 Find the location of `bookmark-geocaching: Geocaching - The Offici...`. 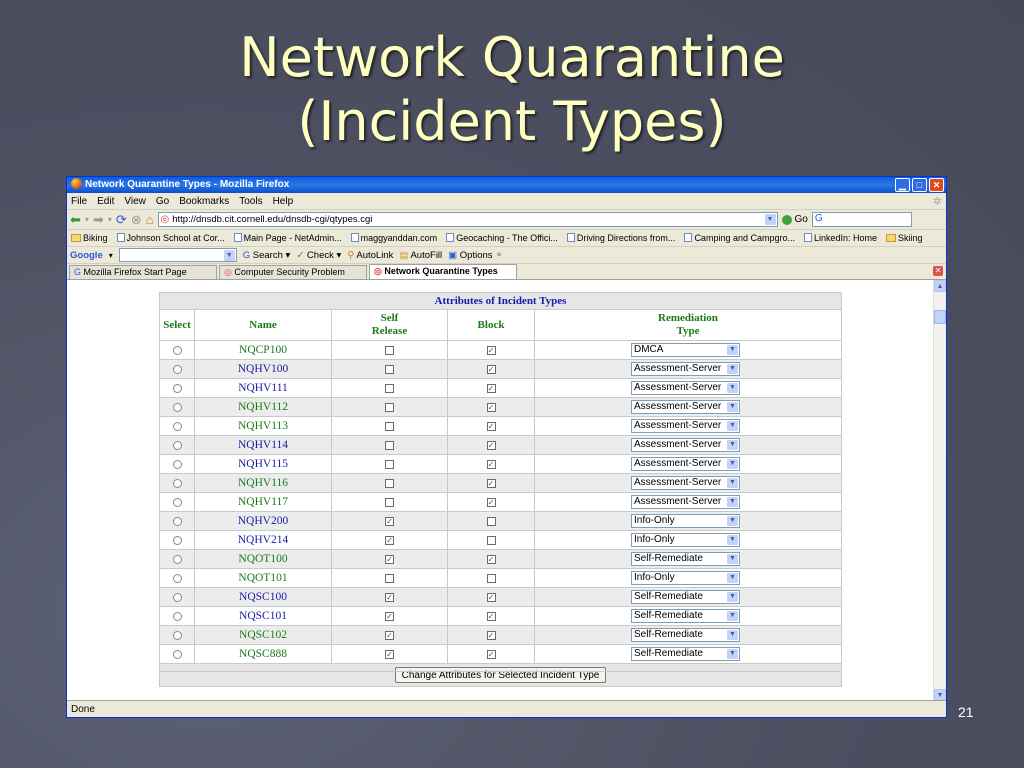

bookmark-geocaching: Geocaching - The Offici... is located at coordinates (502, 238).